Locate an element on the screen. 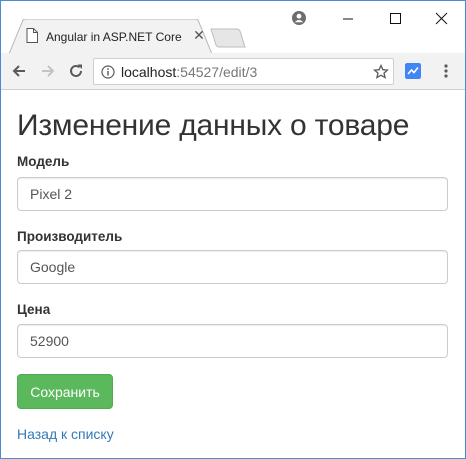 This screenshot has width=466, height=459. extension-icon is located at coordinates (413, 71).